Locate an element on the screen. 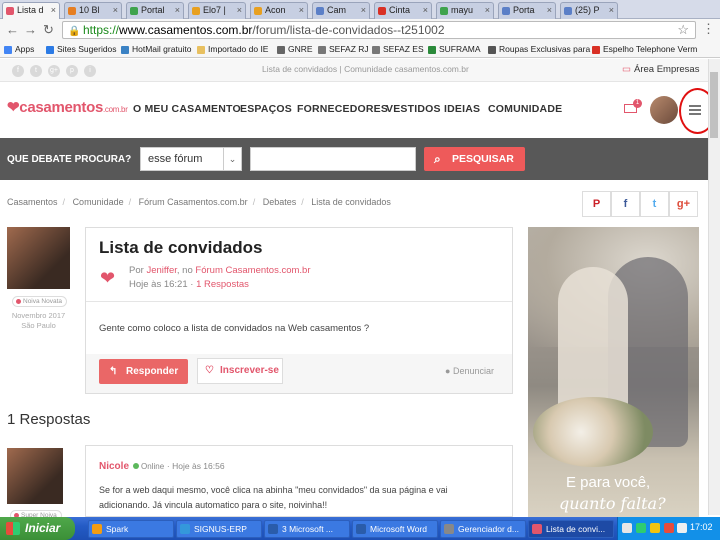  nav-o-meu-casamento: O MEU CASAMENTO is located at coordinates (187, 109).